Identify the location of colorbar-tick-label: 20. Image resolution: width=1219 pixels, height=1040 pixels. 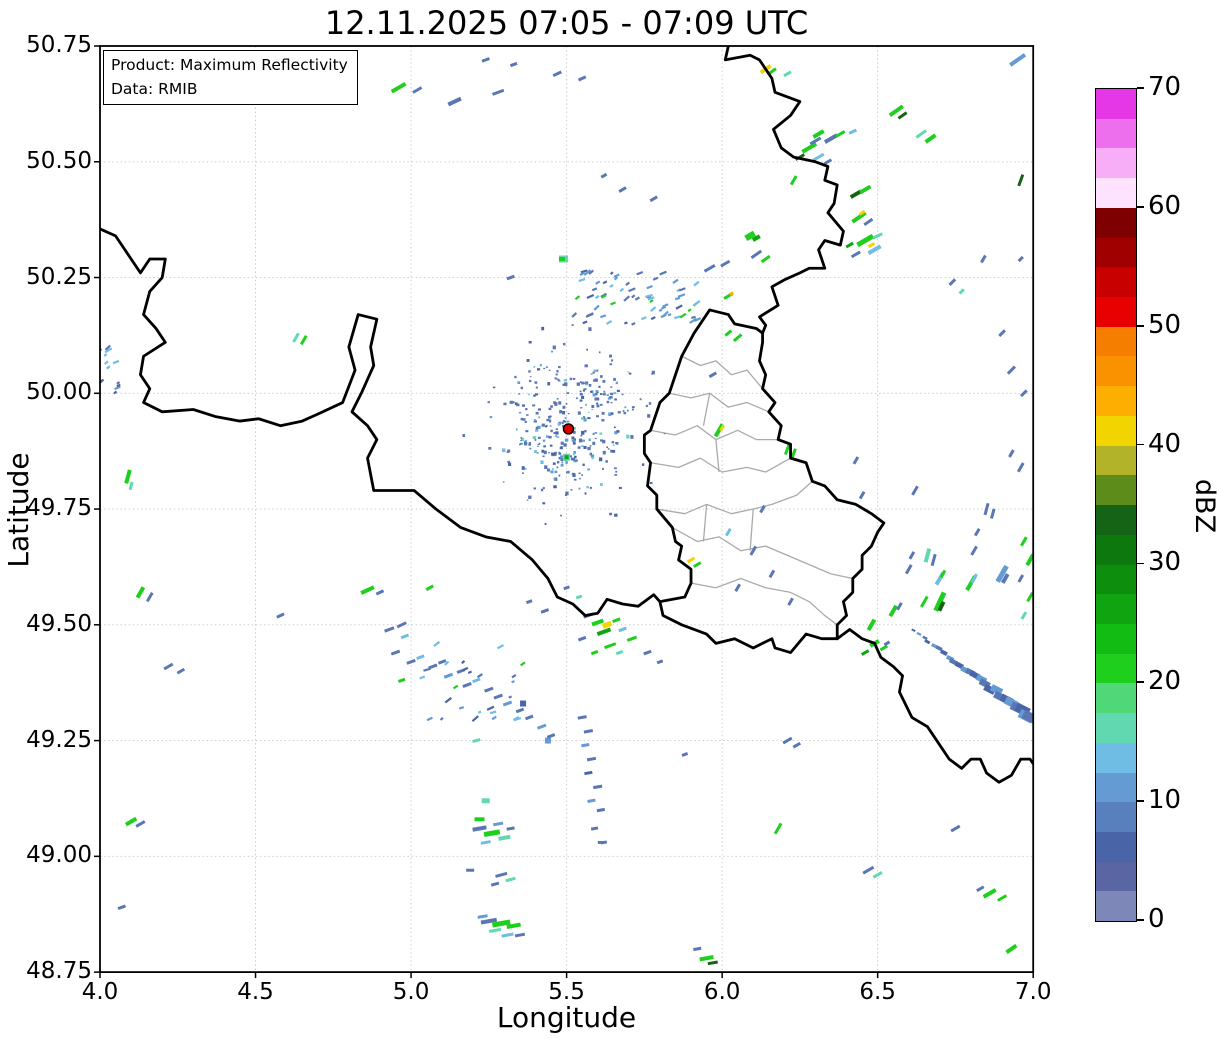
(1165, 681).